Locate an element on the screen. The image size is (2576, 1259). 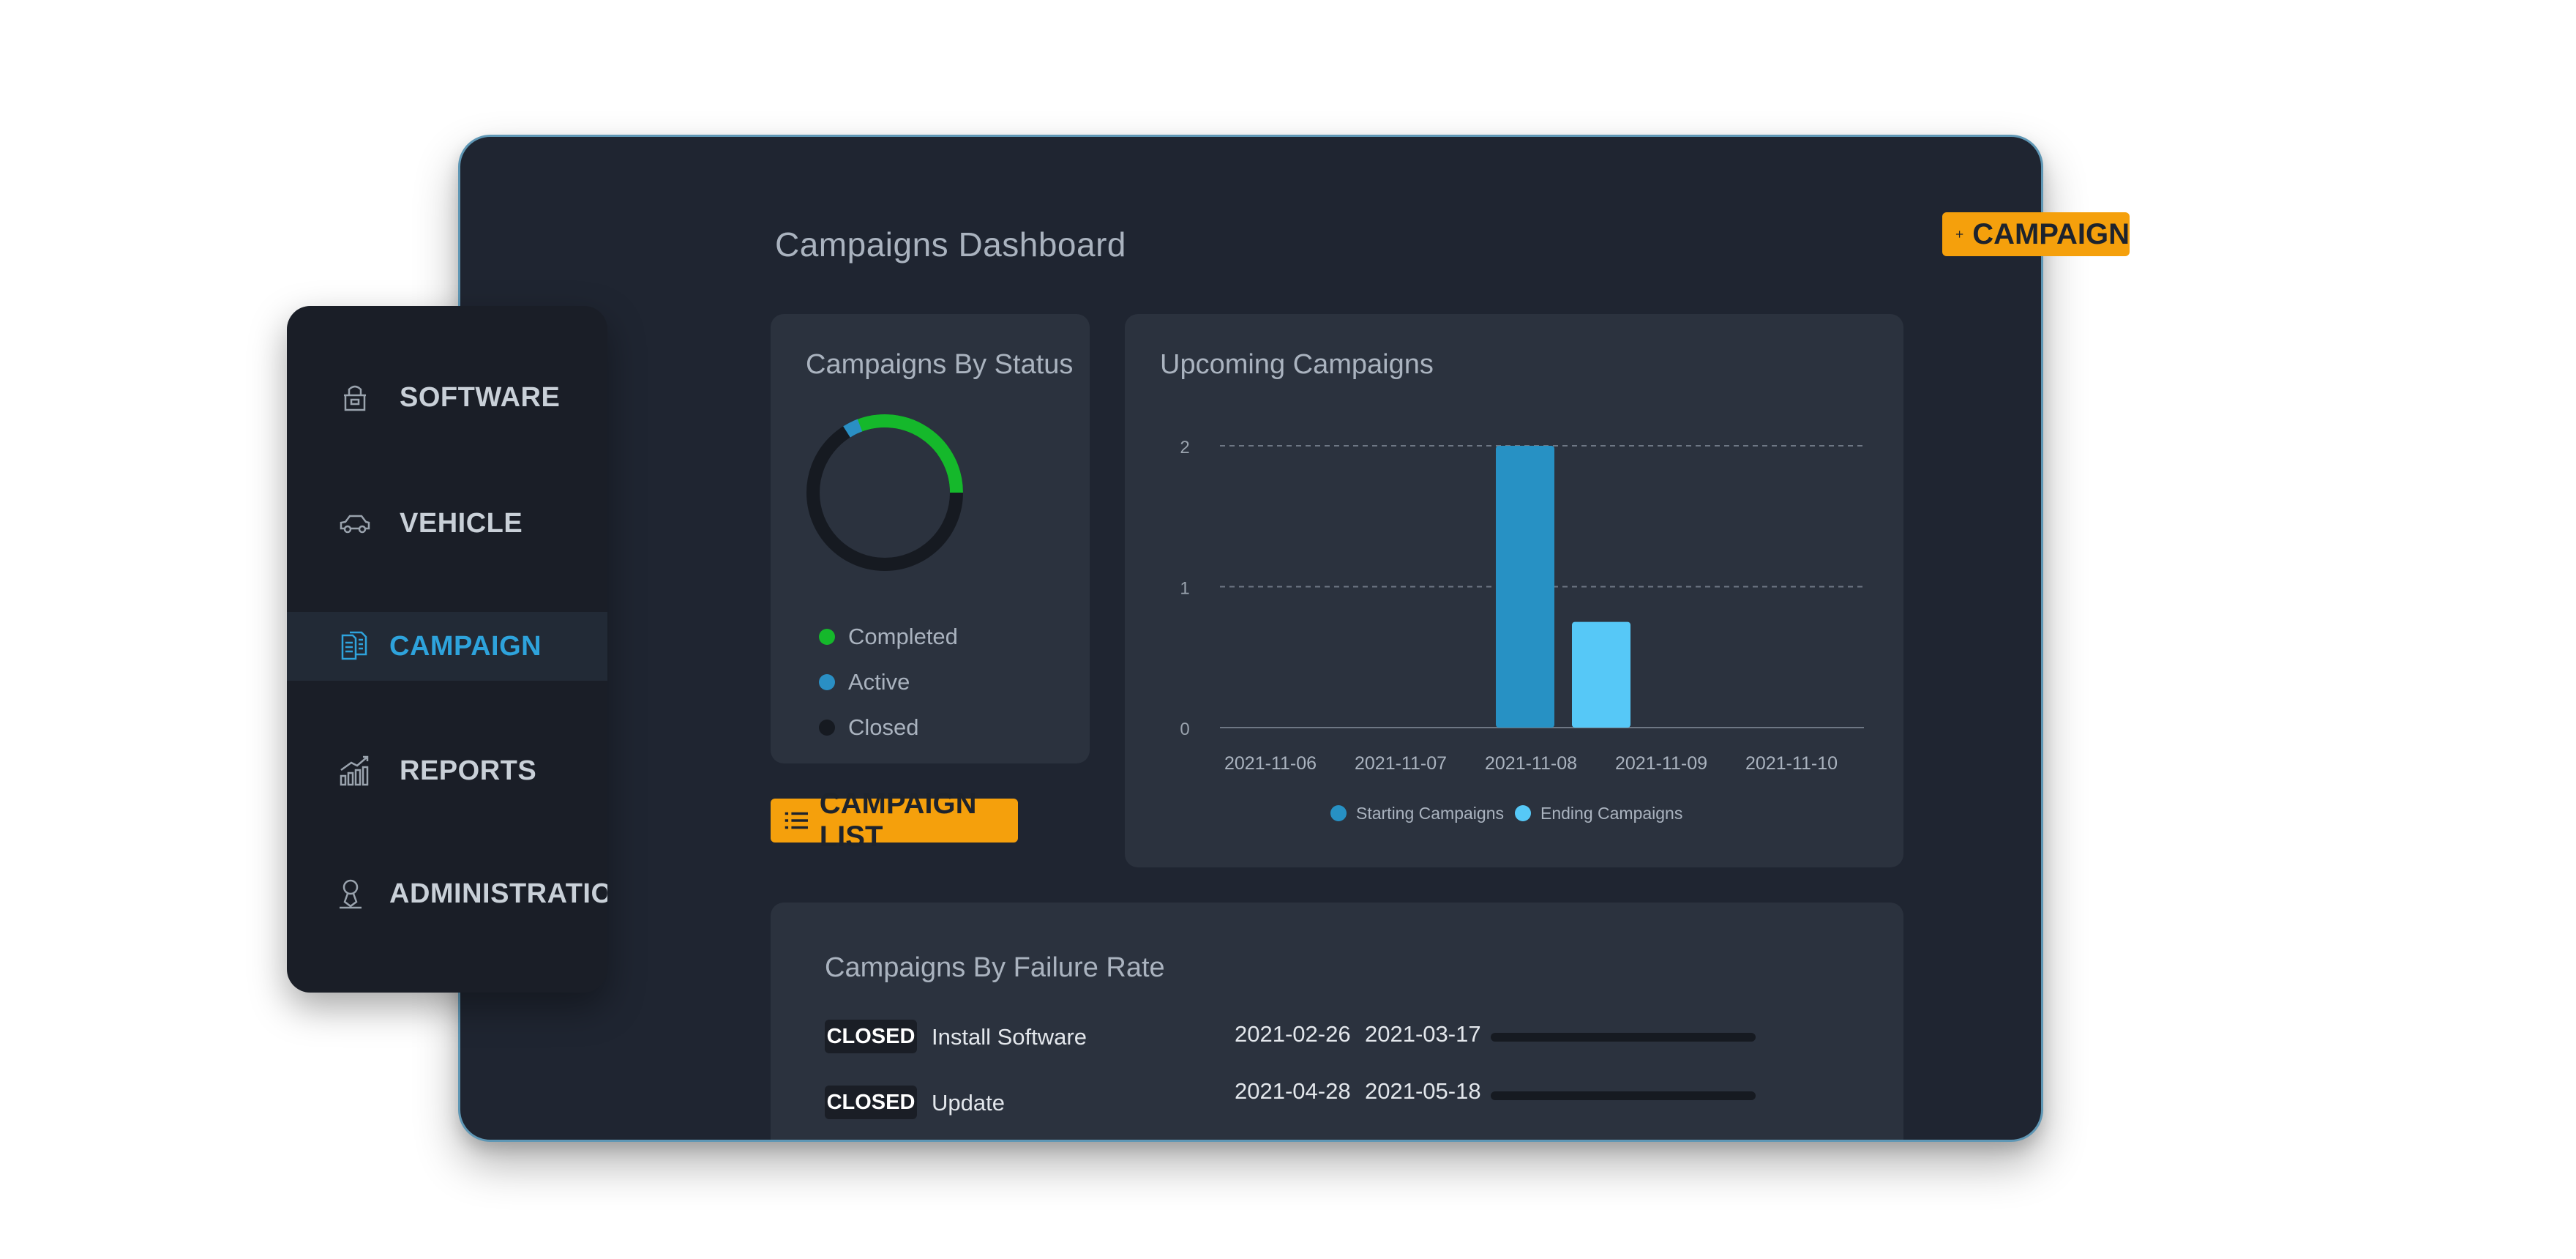
campaign-list-button: CAMPAIGN LIST is located at coordinates (894, 821).